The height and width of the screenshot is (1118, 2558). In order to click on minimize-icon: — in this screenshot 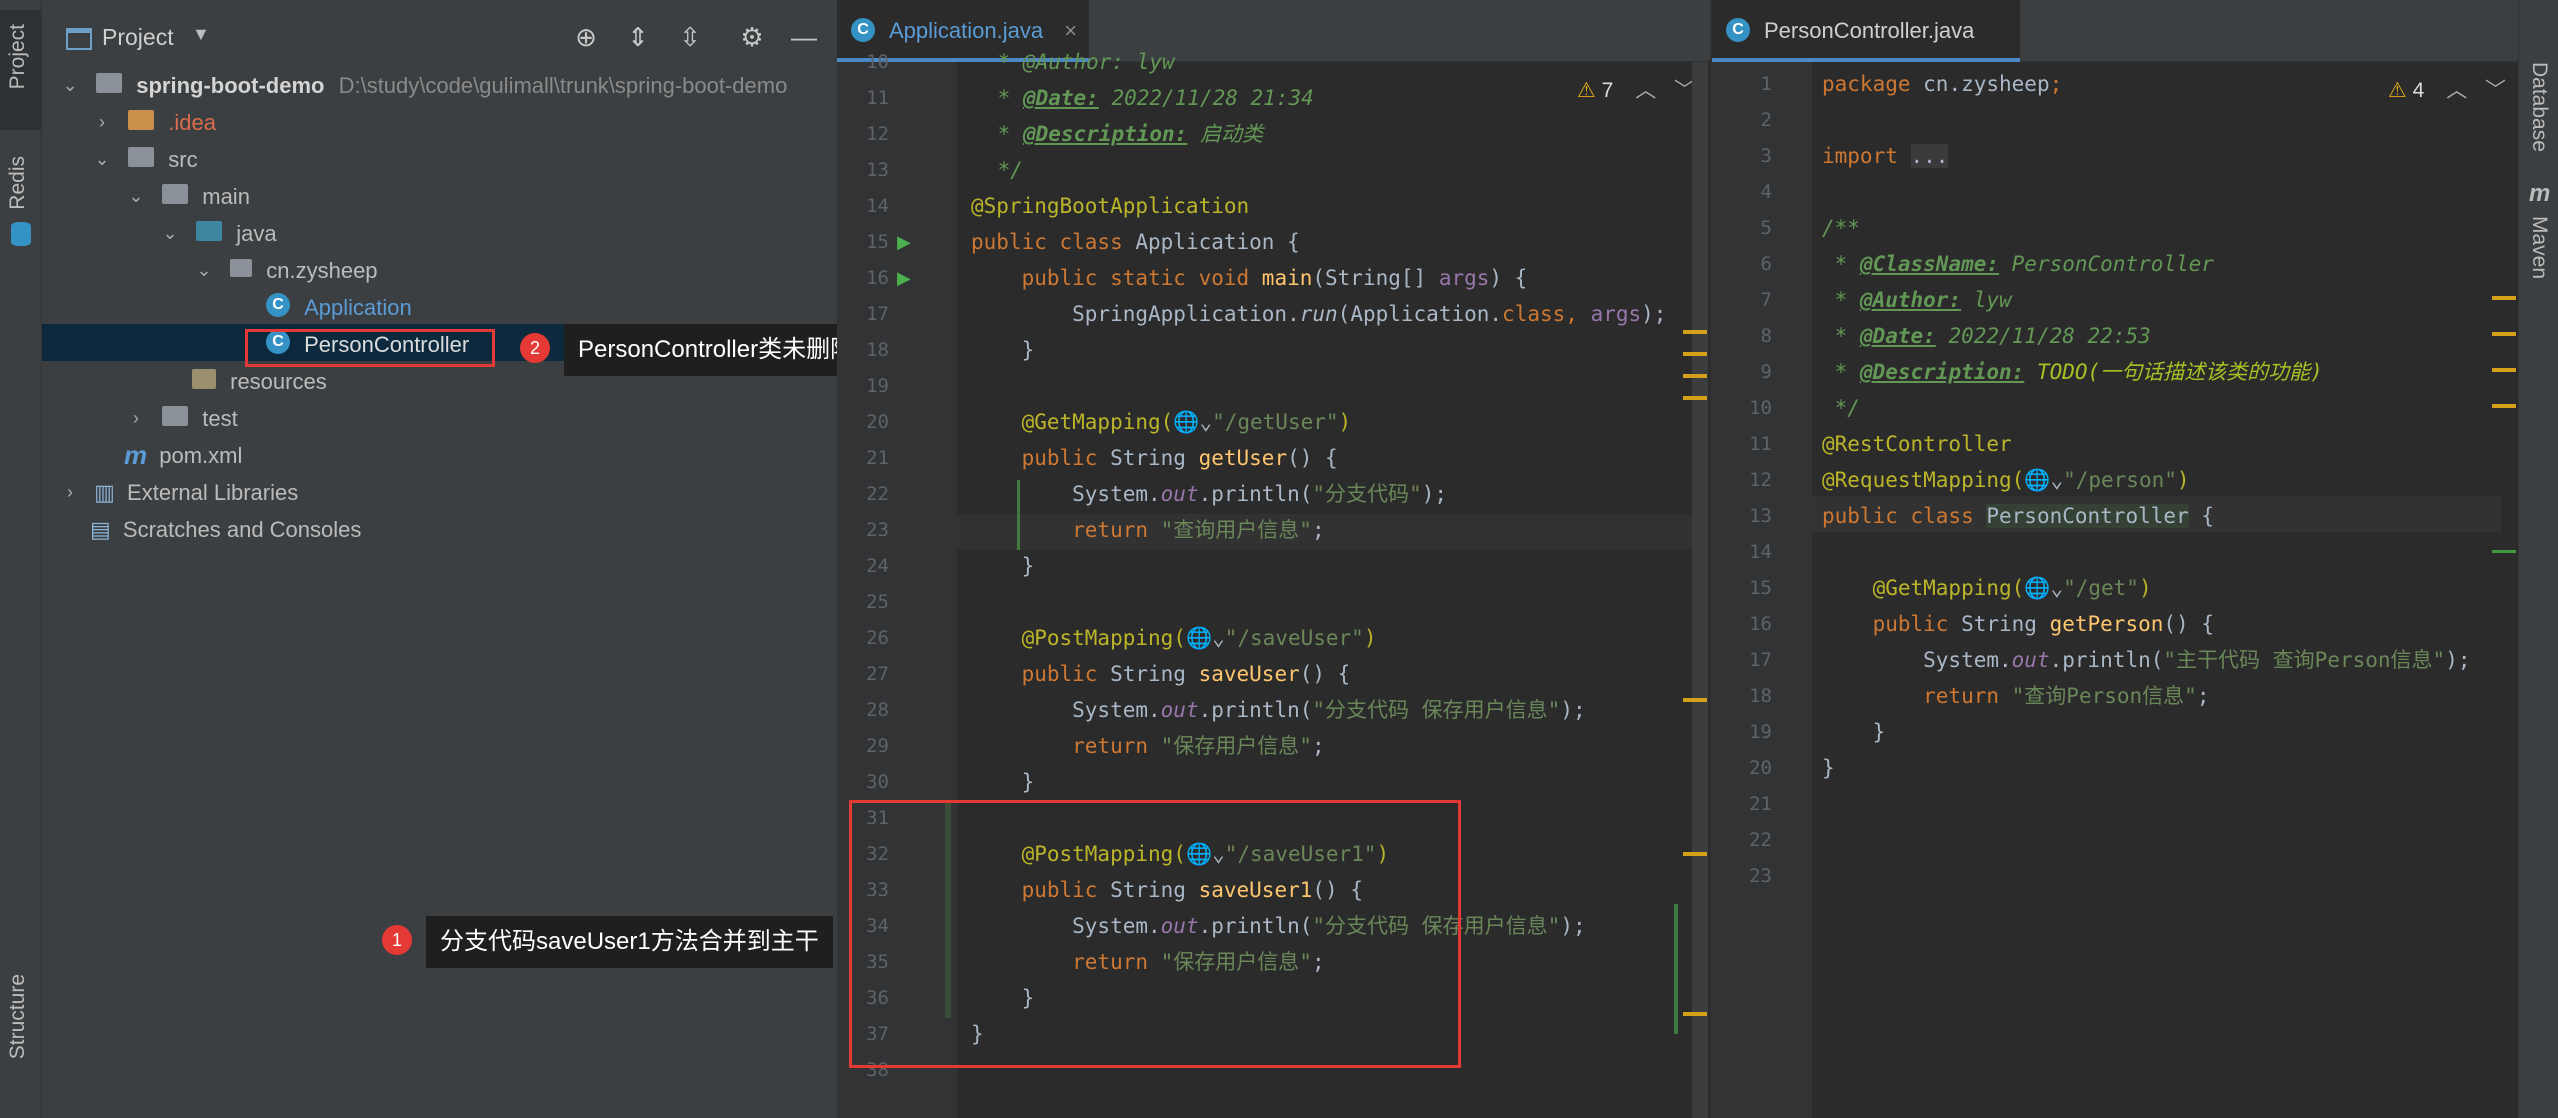, I will do `click(804, 37)`.